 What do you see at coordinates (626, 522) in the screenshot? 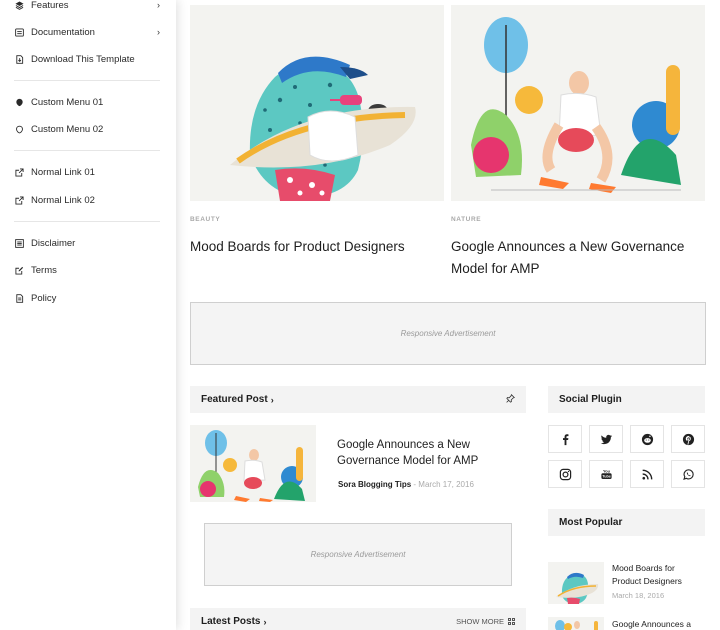
I see `most-popular-header: Most Popular` at bounding box center [626, 522].